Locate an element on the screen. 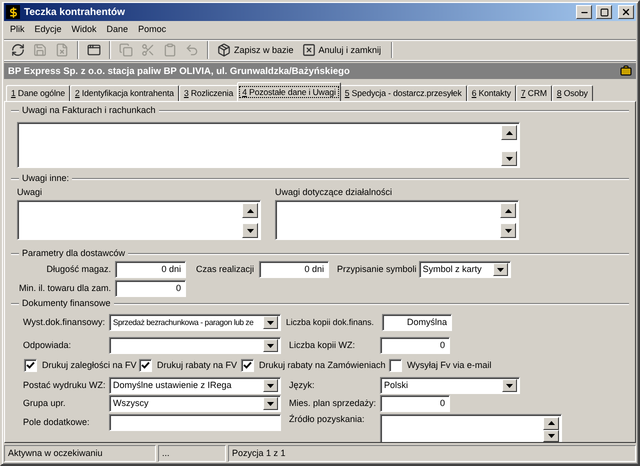 This screenshot has height=466, width=640. menu-item: Pomoc is located at coordinates (153, 29).